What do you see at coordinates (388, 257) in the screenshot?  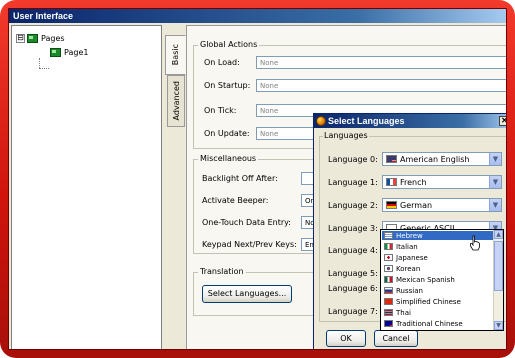 I see `jp-flag-icon` at bounding box center [388, 257].